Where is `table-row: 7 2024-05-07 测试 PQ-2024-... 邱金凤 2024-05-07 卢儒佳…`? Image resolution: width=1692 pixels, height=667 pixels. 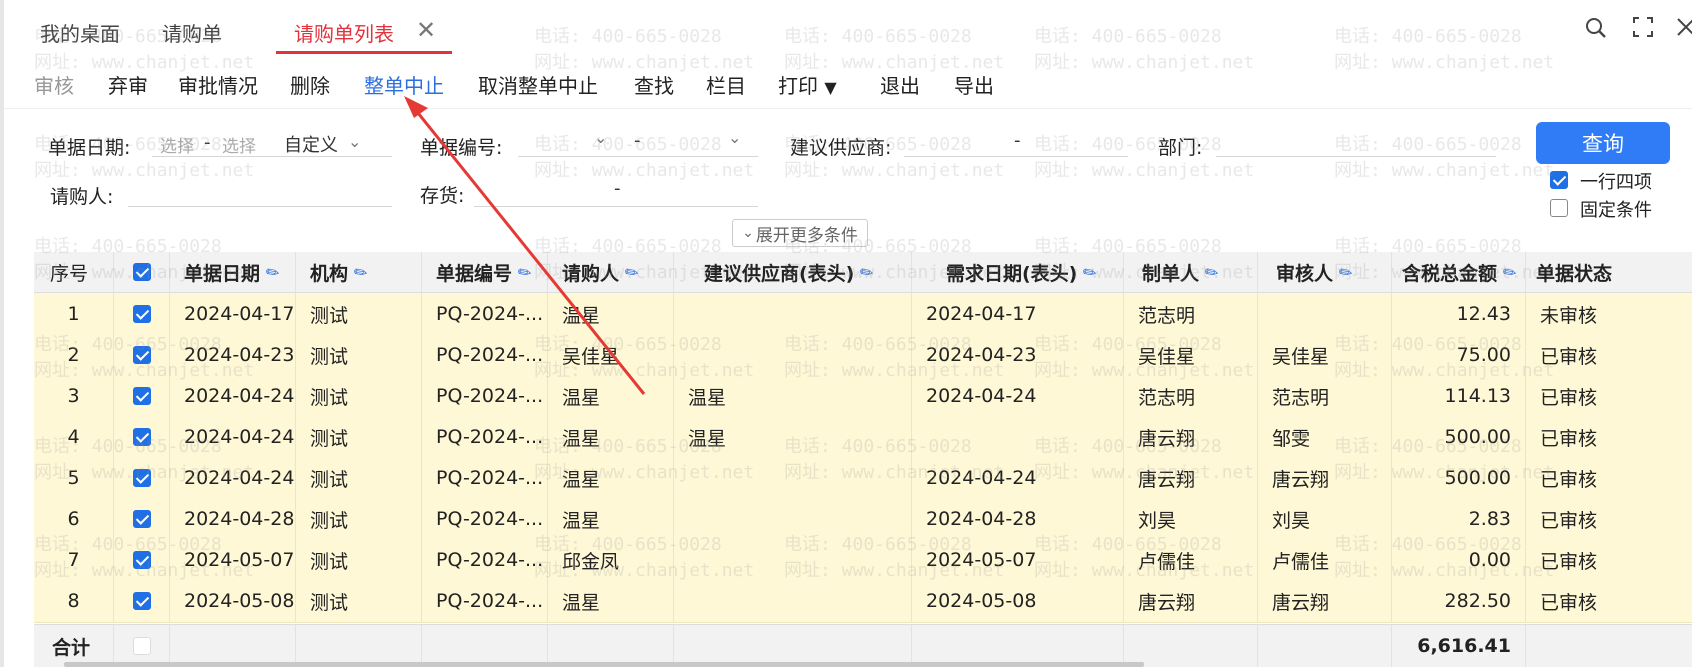 table-row: 7 2024-05-07 测试 PQ-2024-... 邱金凤 2024-05-07 卢儒佳… is located at coordinates (863, 560).